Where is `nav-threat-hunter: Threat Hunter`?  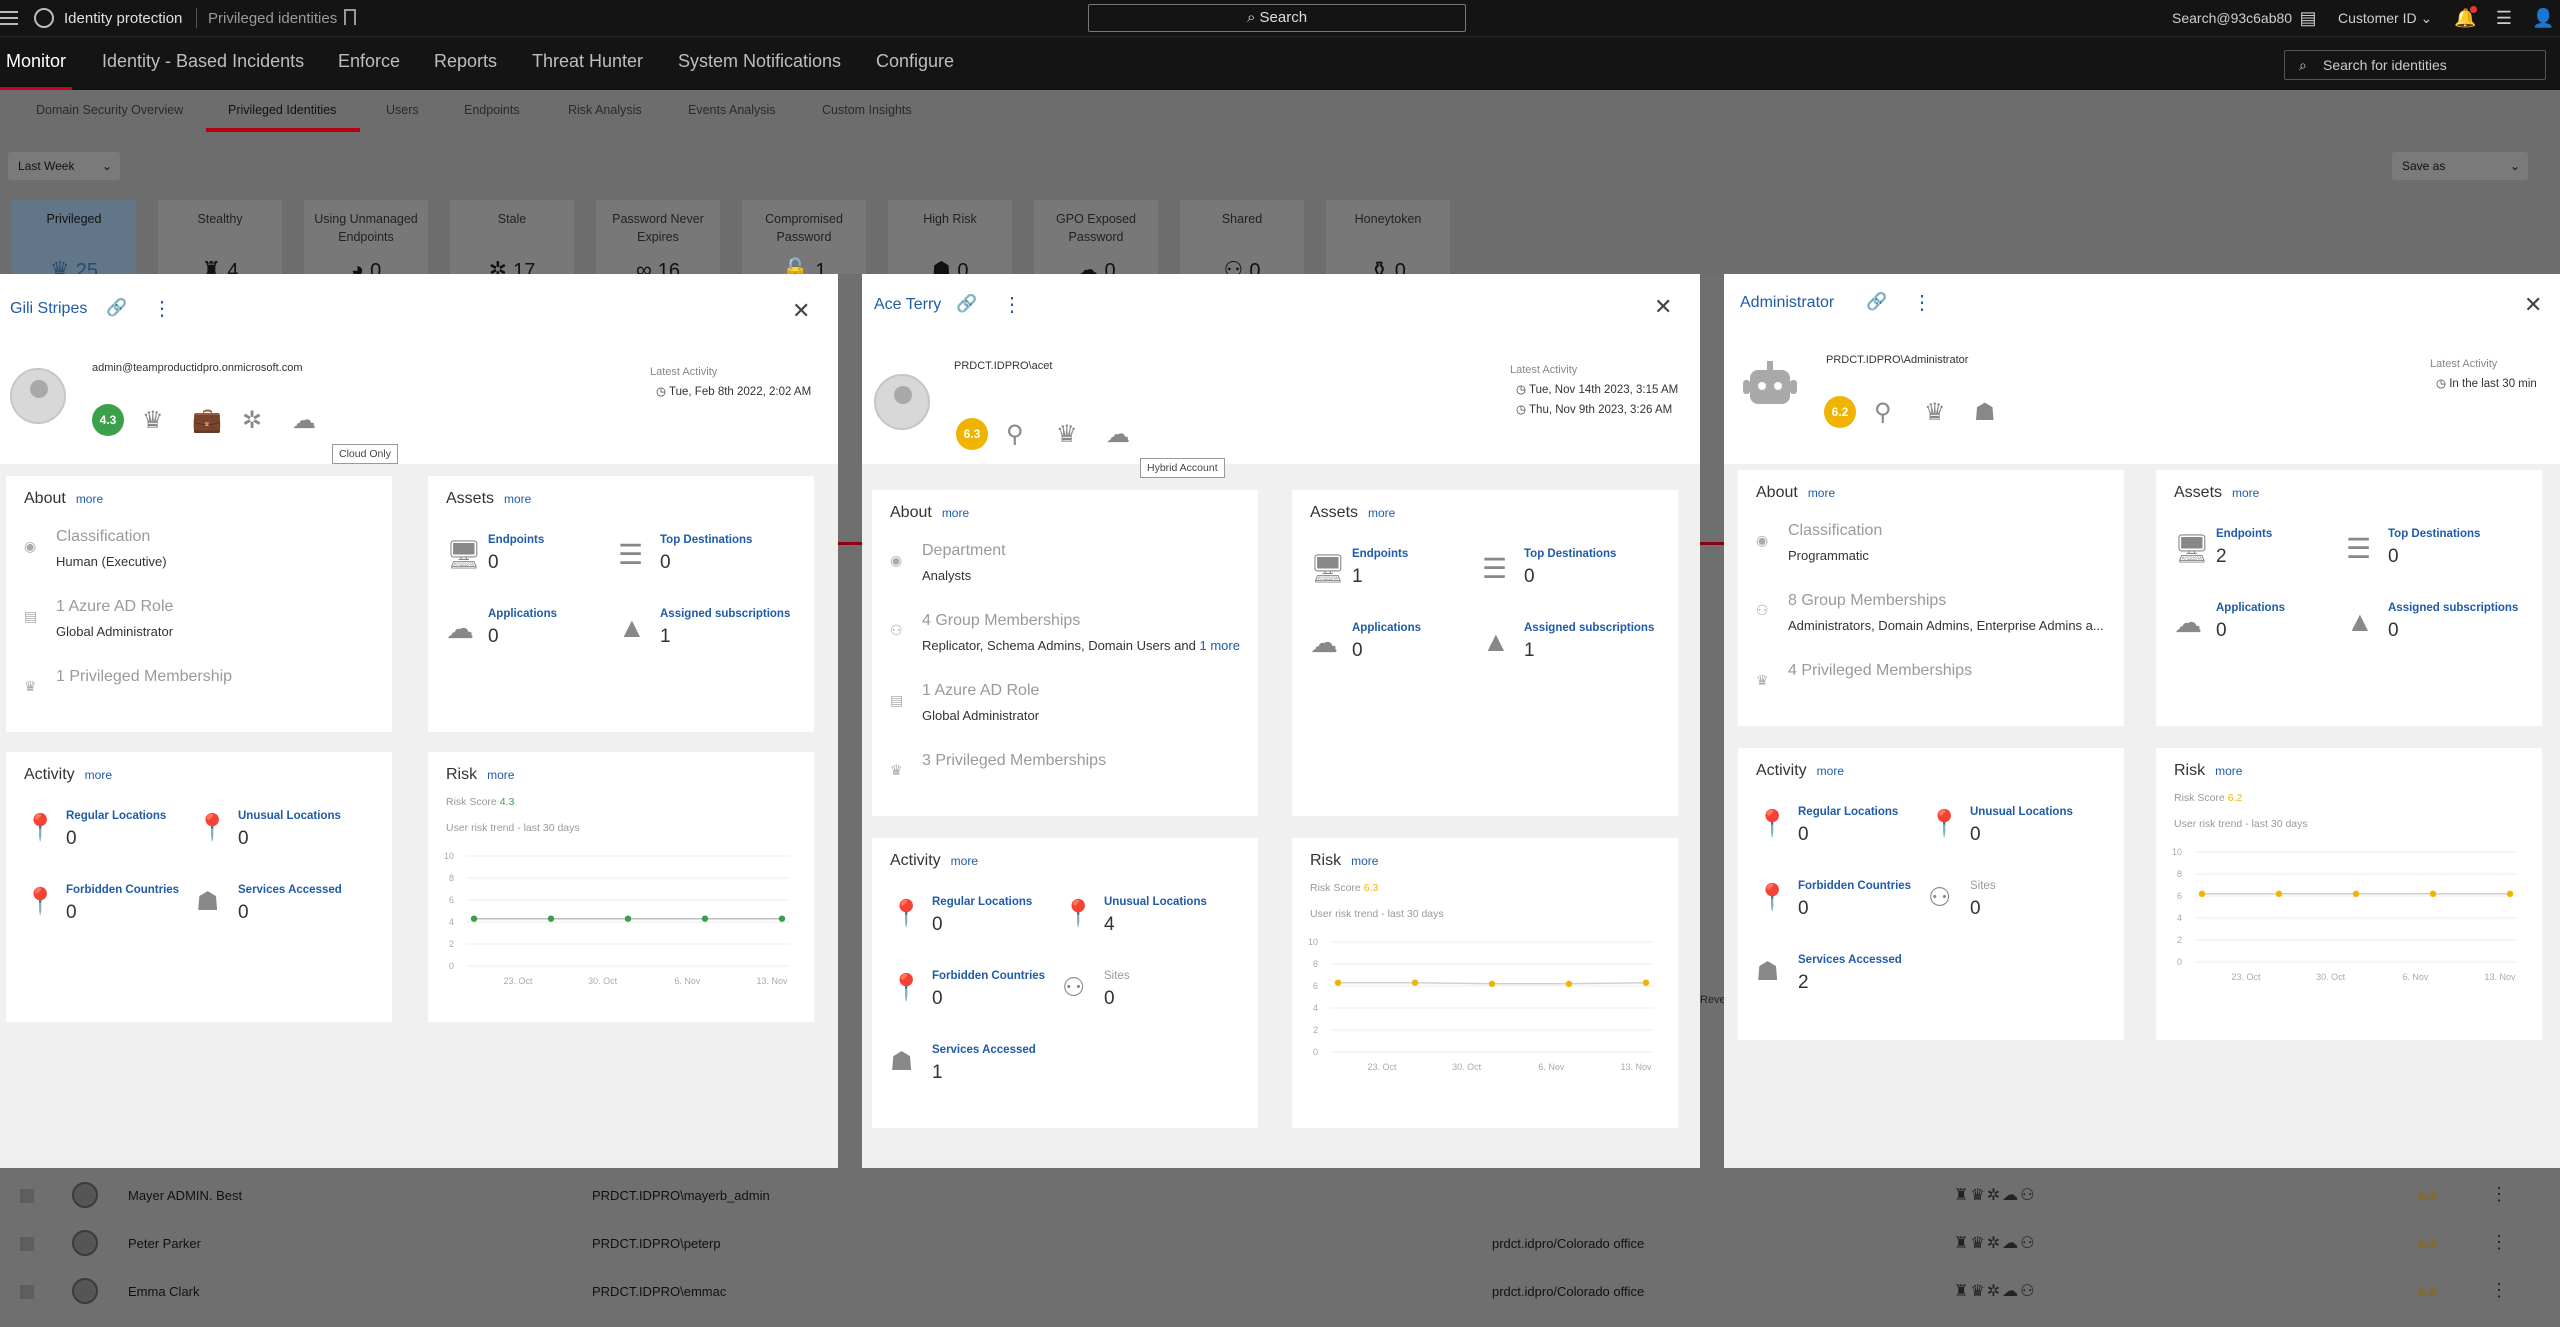
nav-threat-hunter: Threat Hunter is located at coordinates (587, 61).